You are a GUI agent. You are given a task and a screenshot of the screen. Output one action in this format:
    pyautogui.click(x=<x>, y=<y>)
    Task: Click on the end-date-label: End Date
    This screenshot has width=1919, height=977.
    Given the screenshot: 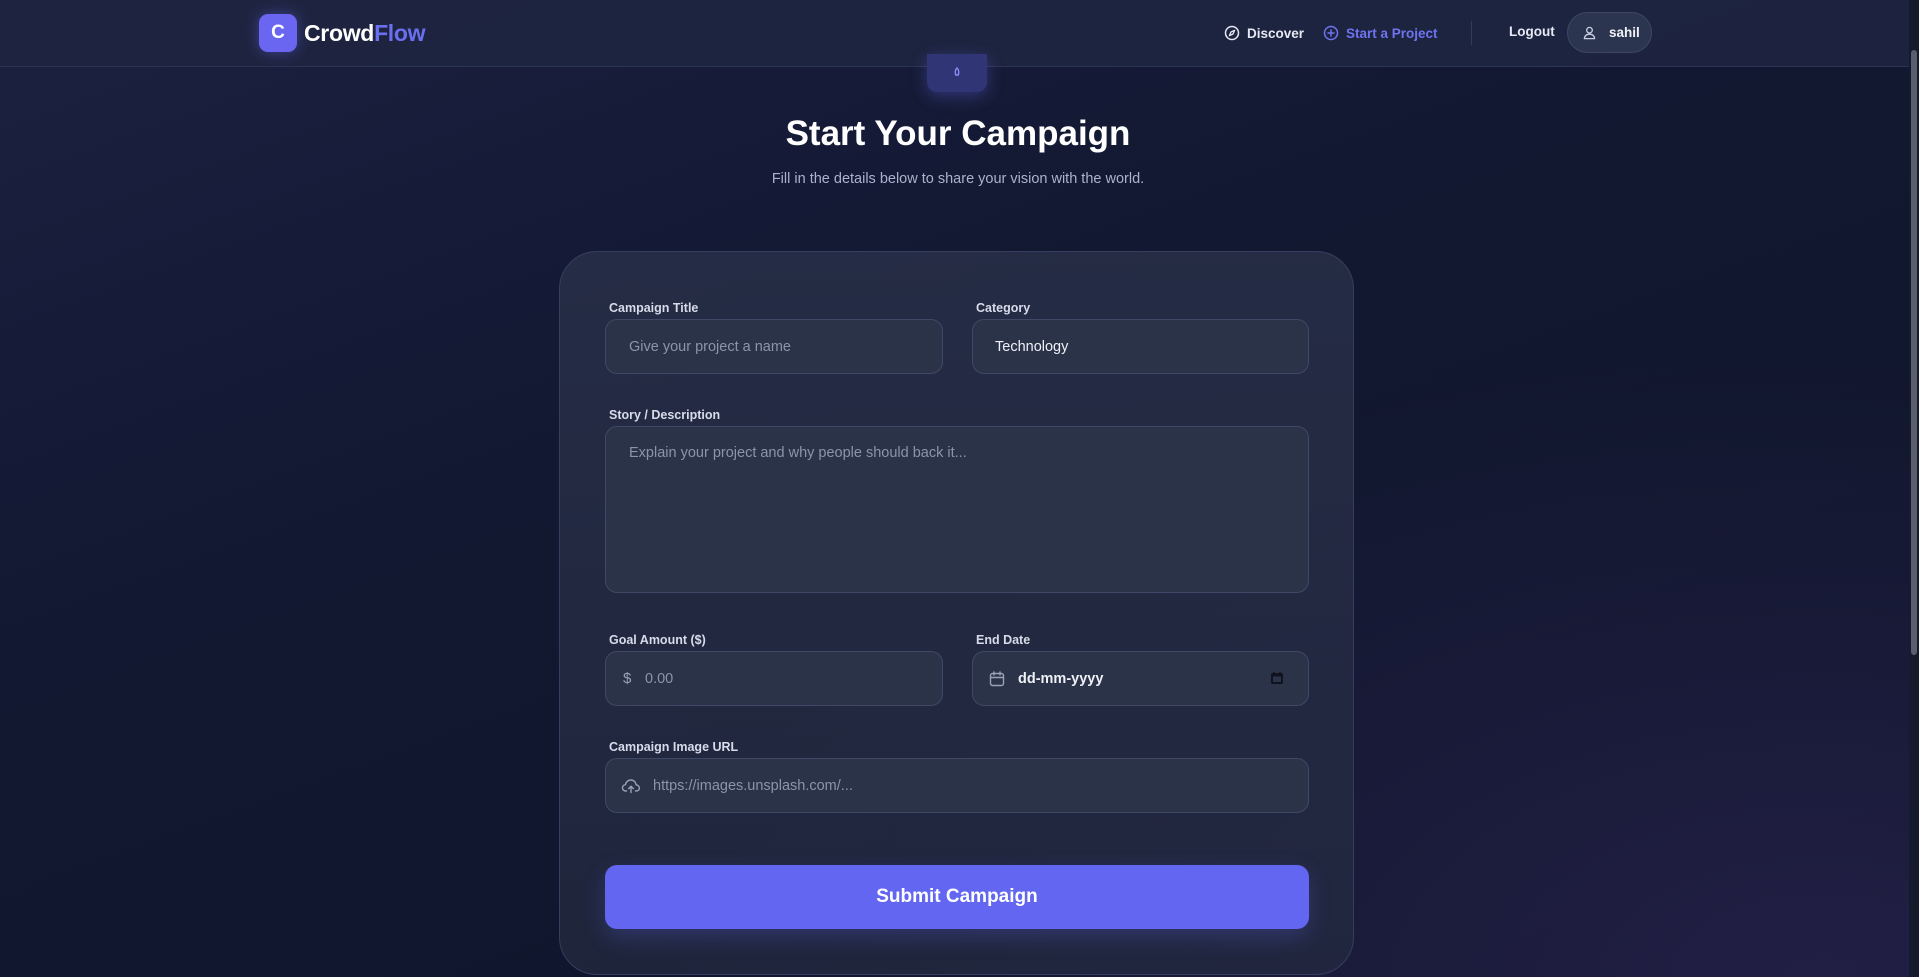 What is the action you would take?
    pyautogui.click(x=1003, y=640)
    